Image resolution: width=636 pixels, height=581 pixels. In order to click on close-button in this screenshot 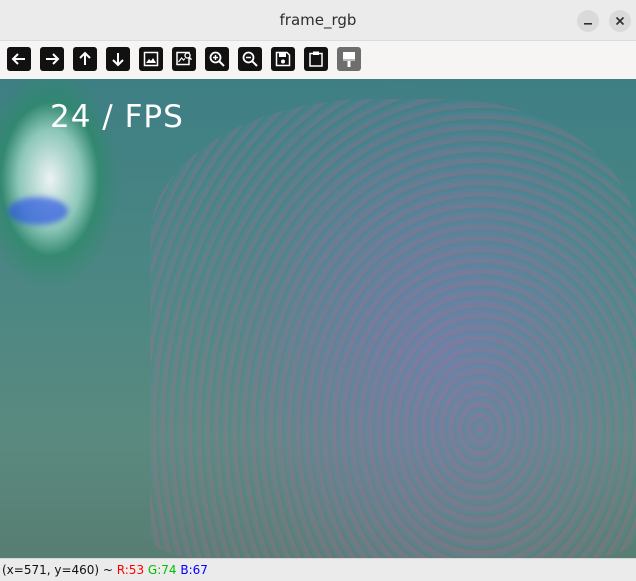, I will do `click(620, 21)`.